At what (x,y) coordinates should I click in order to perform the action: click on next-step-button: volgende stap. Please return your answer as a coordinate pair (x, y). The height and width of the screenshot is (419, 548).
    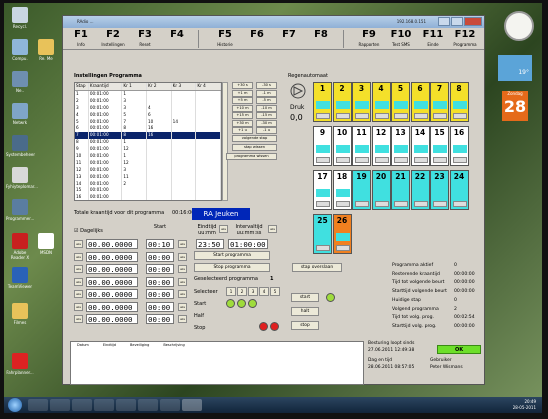
    Looking at the image, I should click on (254, 138).